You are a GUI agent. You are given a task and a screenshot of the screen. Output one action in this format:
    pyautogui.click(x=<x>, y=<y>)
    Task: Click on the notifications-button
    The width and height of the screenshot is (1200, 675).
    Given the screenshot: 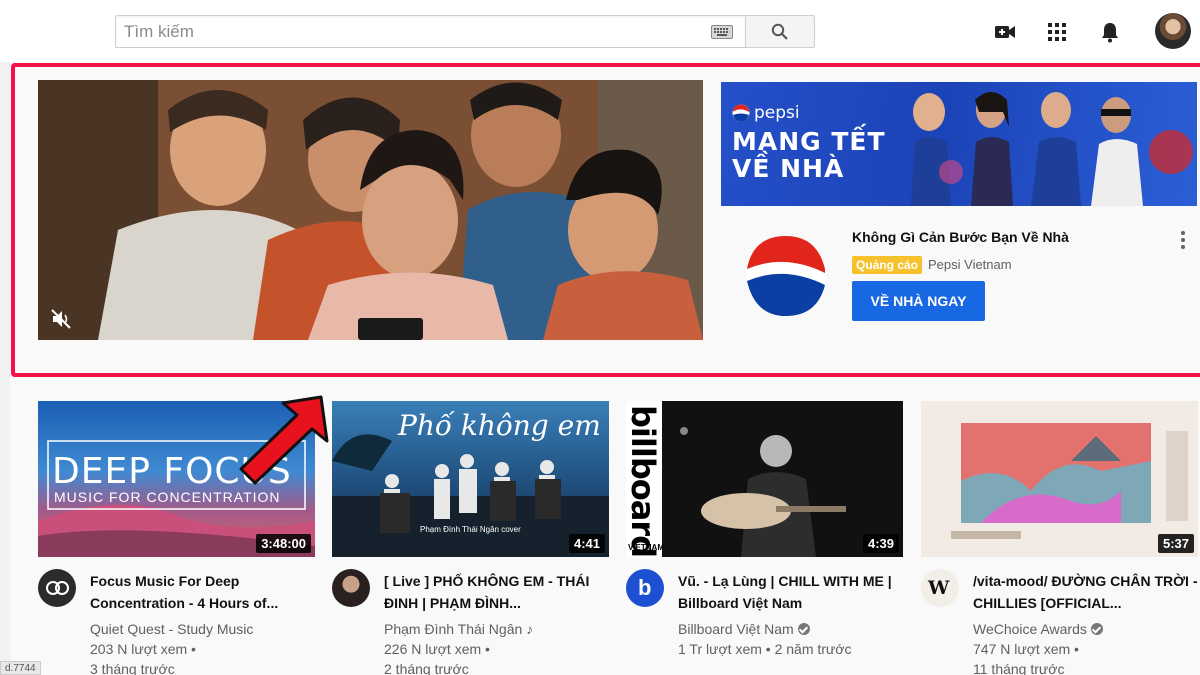 What is the action you would take?
    pyautogui.click(x=1110, y=32)
    